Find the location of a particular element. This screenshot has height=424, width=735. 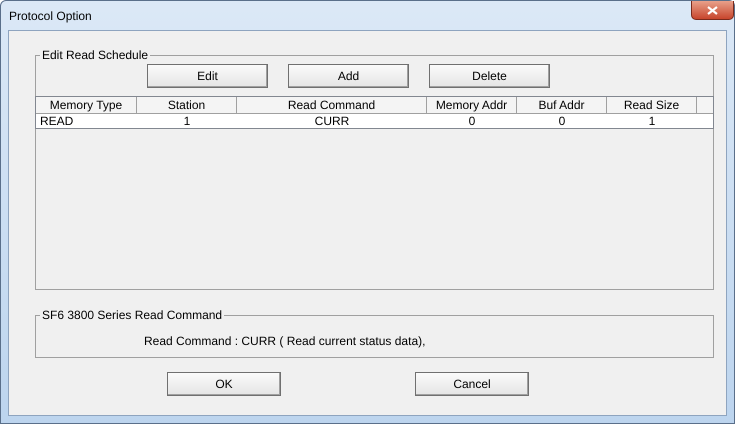

table-cell-text: READ is located at coordinates (56, 121).